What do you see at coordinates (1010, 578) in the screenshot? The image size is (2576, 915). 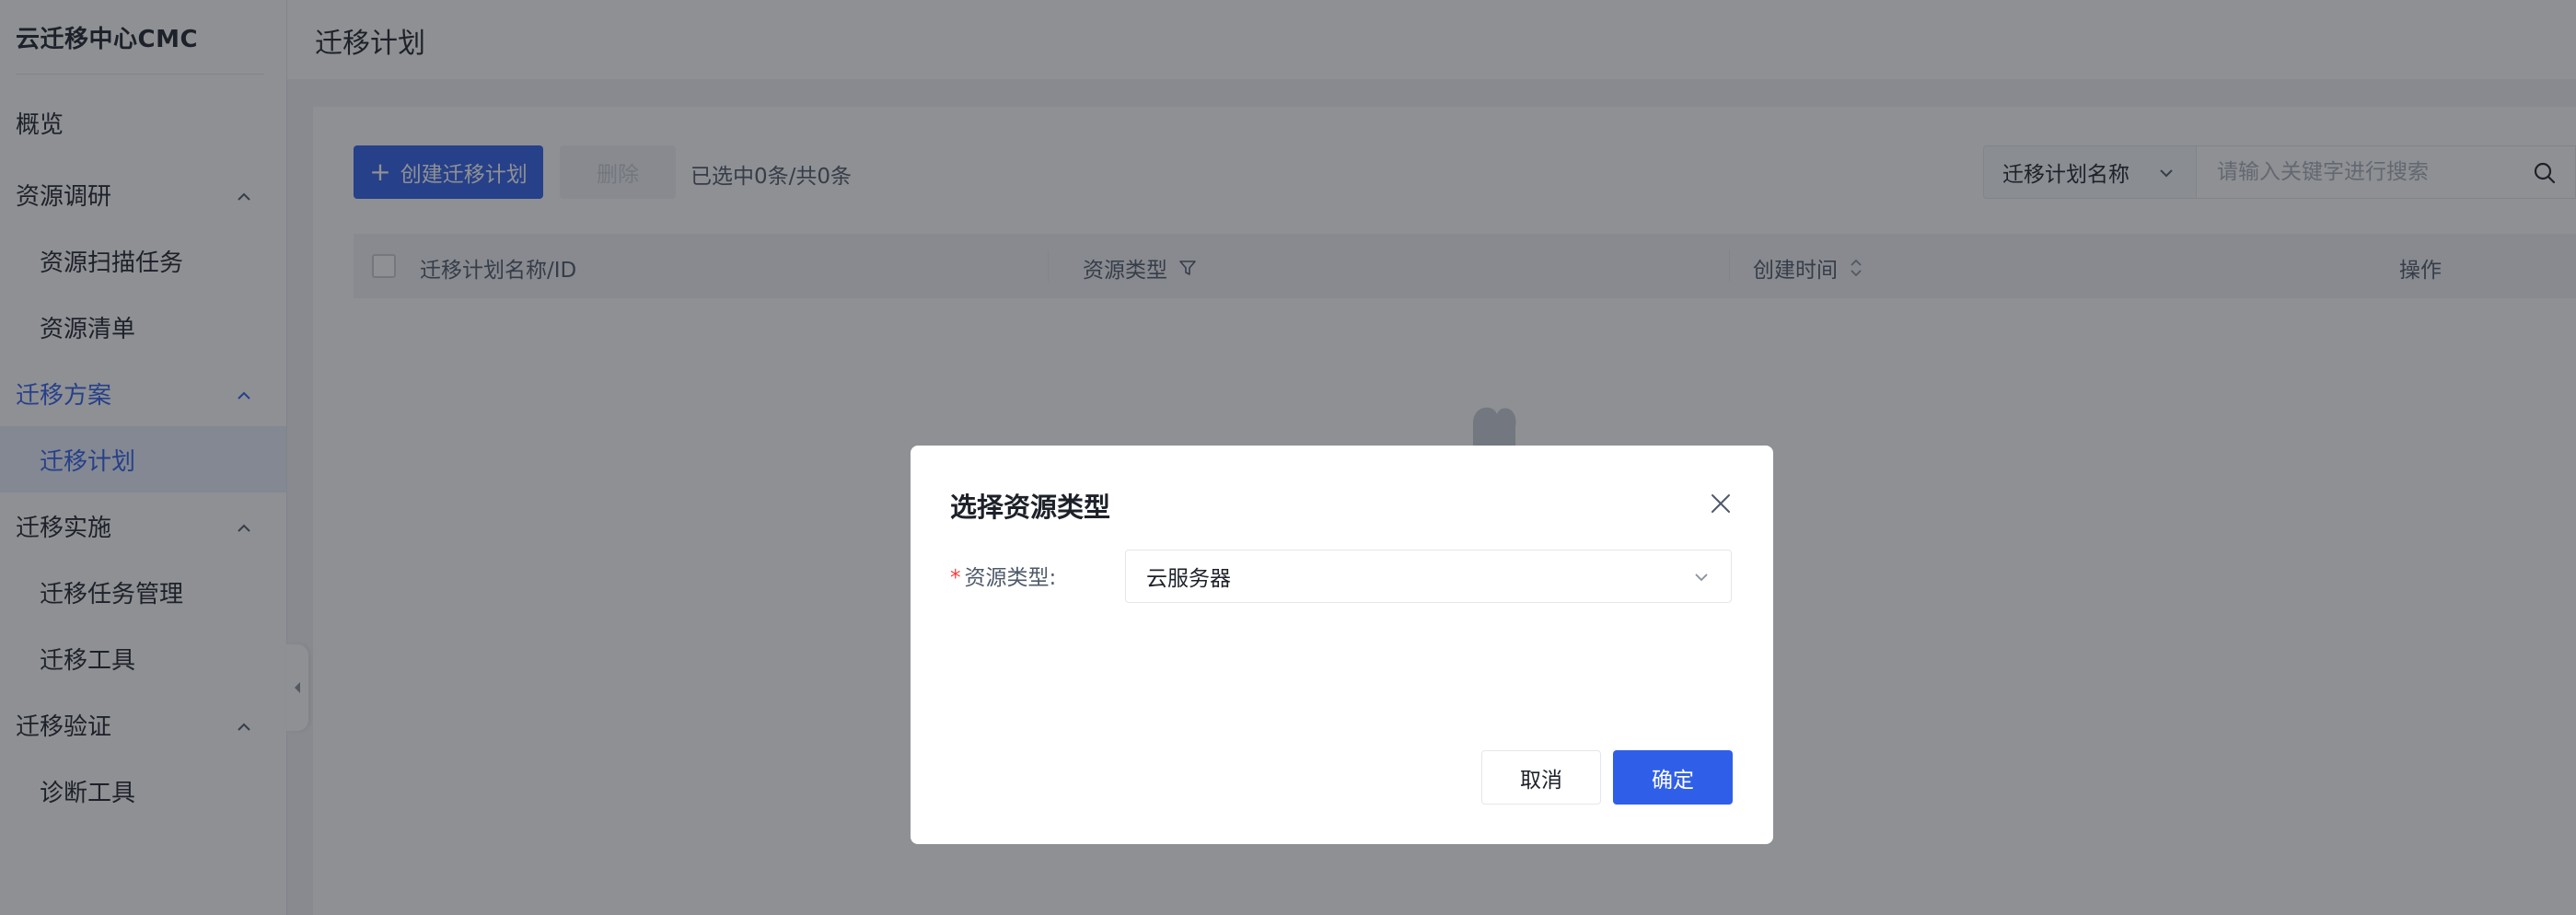 I see `resource-type-label-text: 资源类型:` at bounding box center [1010, 578].